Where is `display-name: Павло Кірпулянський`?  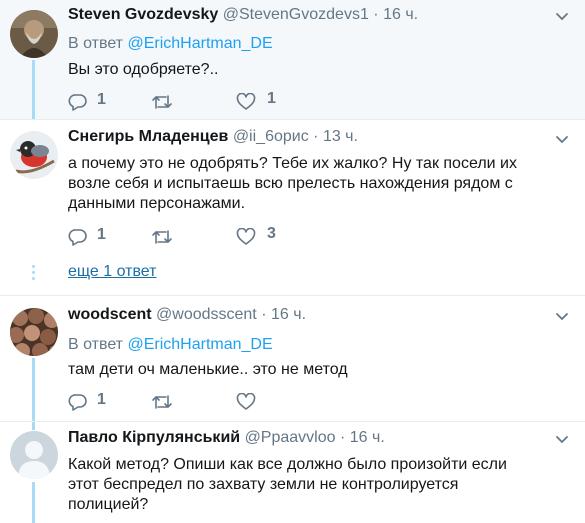 display-name: Павло Кірпулянський is located at coordinates (154, 437).